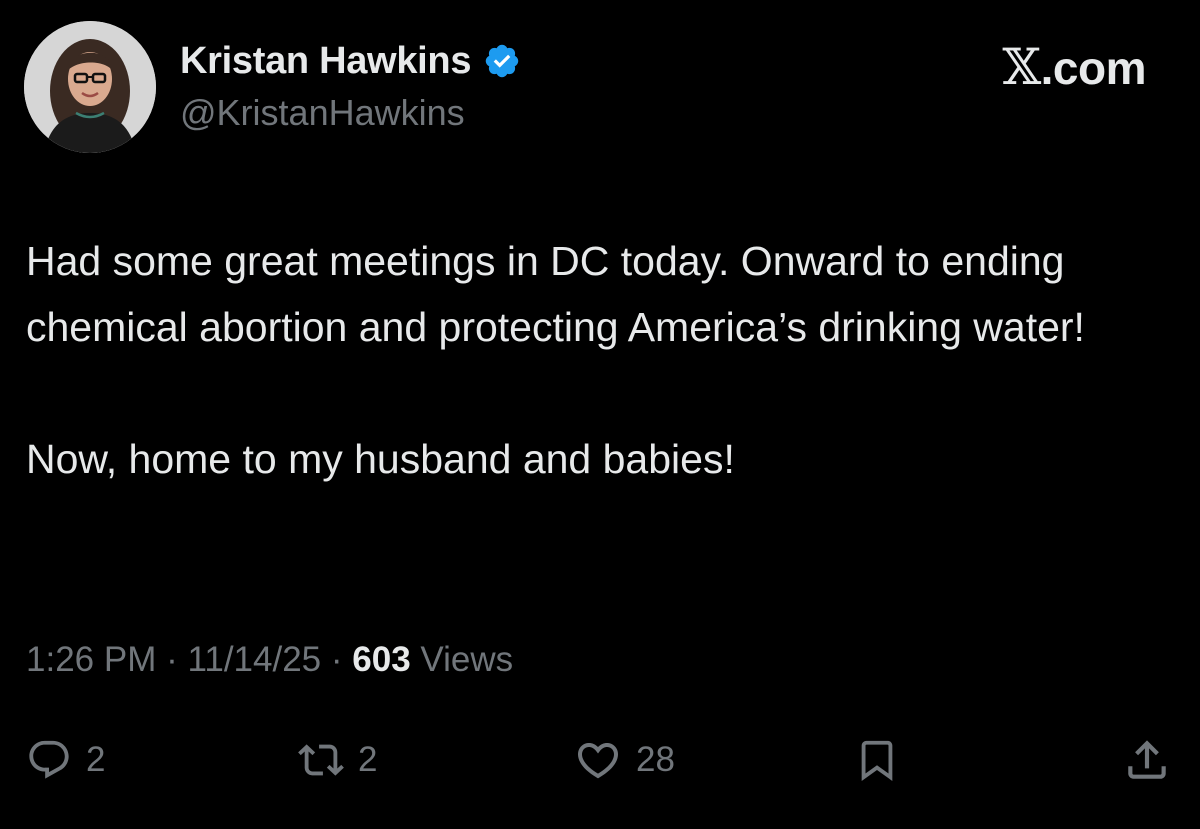 Image resolution: width=1200 pixels, height=829 pixels. Describe the element at coordinates (368, 759) in the screenshot. I see `retweet-count: 2` at that location.